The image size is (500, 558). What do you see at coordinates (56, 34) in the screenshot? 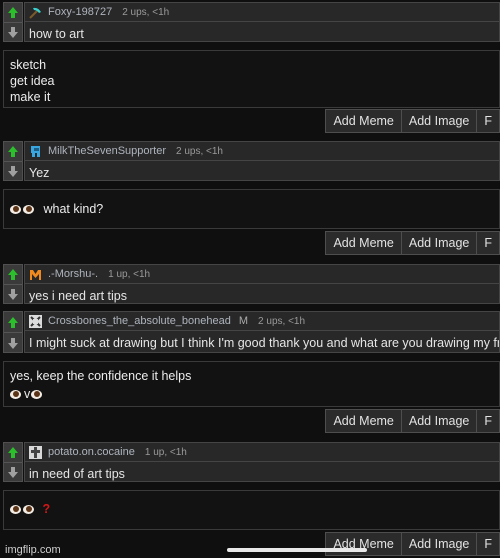
I see `comment-text: how to art` at bounding box center [56, 34].